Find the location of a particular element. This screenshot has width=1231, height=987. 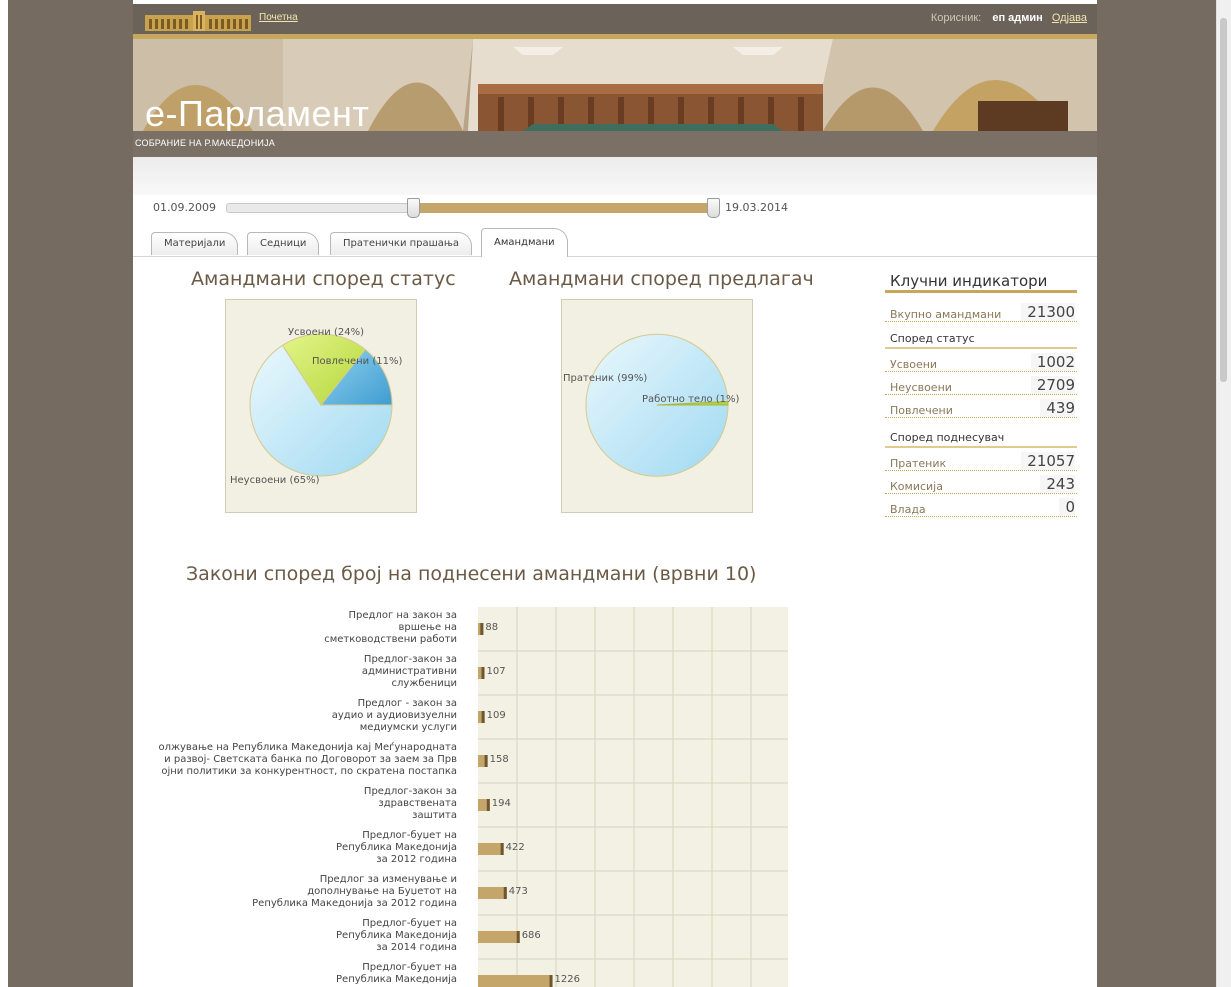

user-area: Корисник: еп админ Одјава is located at coordinates (1009, 18).